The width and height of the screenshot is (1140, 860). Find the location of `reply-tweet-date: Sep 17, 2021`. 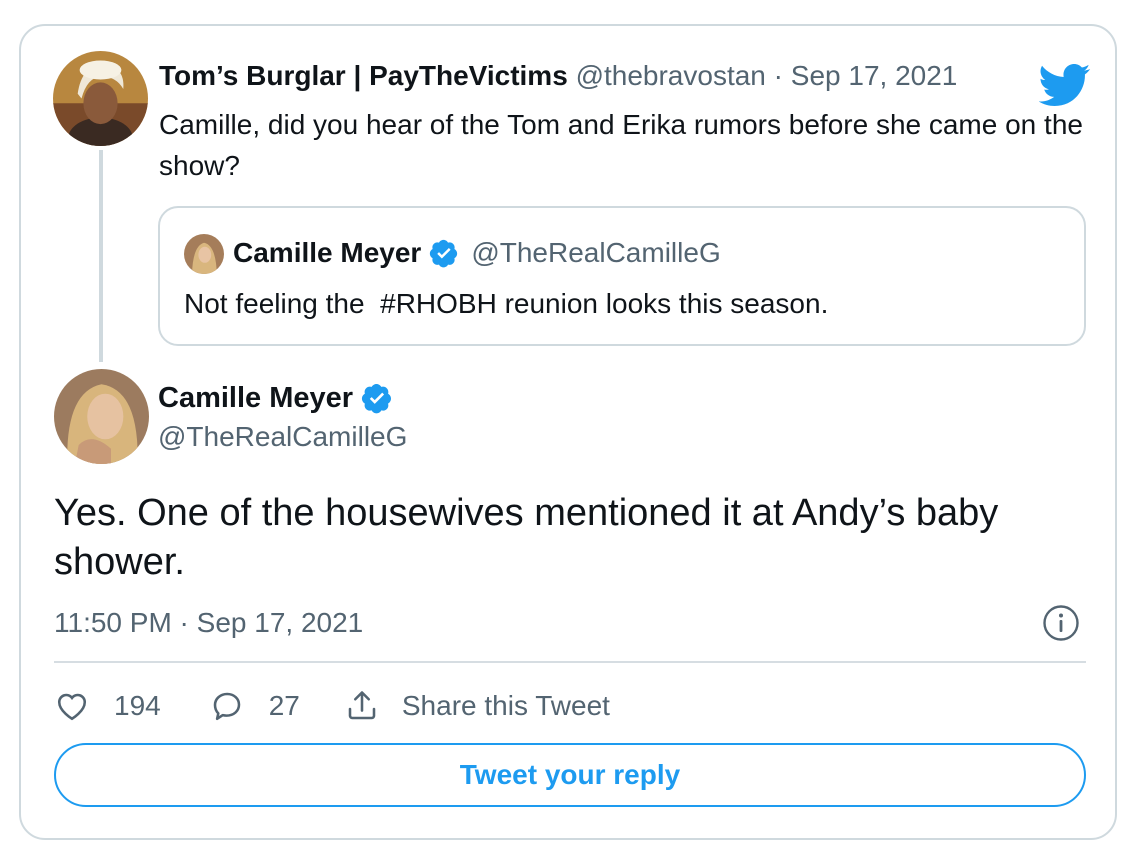

reply-tweet-date: Sep 17, 2021 is located at coordinates (874, 75).